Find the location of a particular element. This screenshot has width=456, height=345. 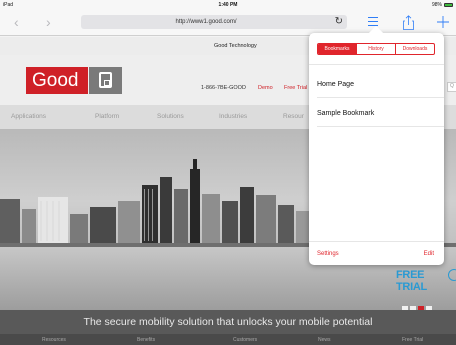

clock: 1:40 PM is located at coordinates (228, 5).